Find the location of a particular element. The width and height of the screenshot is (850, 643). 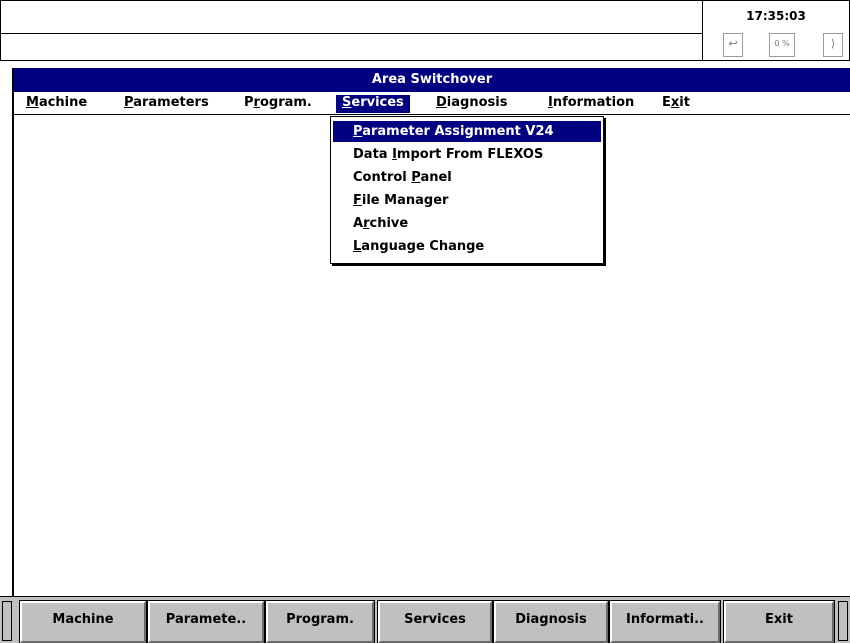

softkey-stub-left is located at coordinates (7, 621).